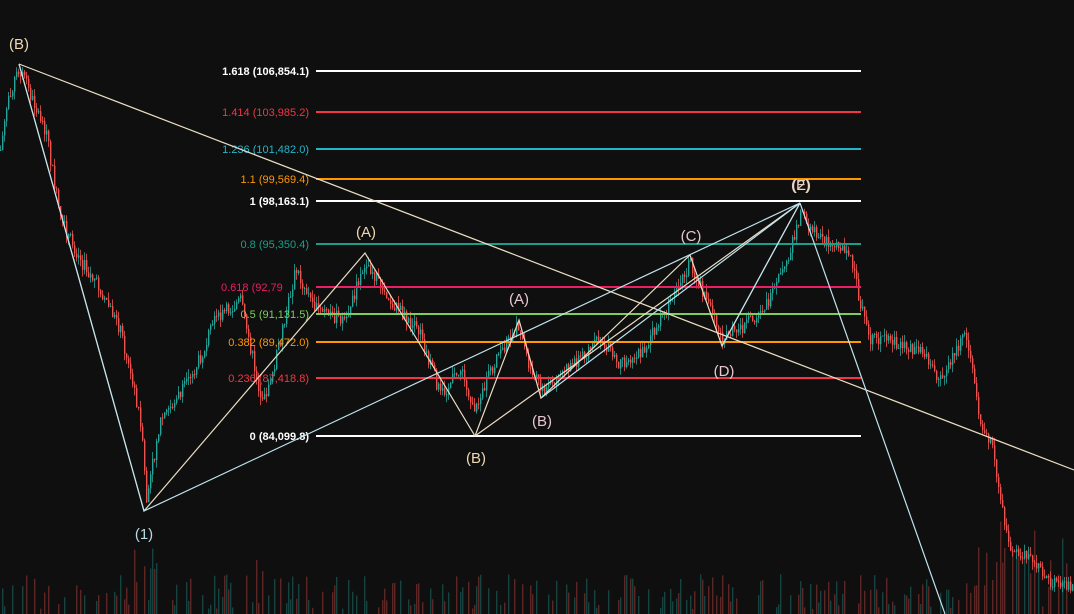 This screenshot has width=1074, height=614. I want to click on fib-label-11: 1.1 (99,569.4), so click(275, 180).